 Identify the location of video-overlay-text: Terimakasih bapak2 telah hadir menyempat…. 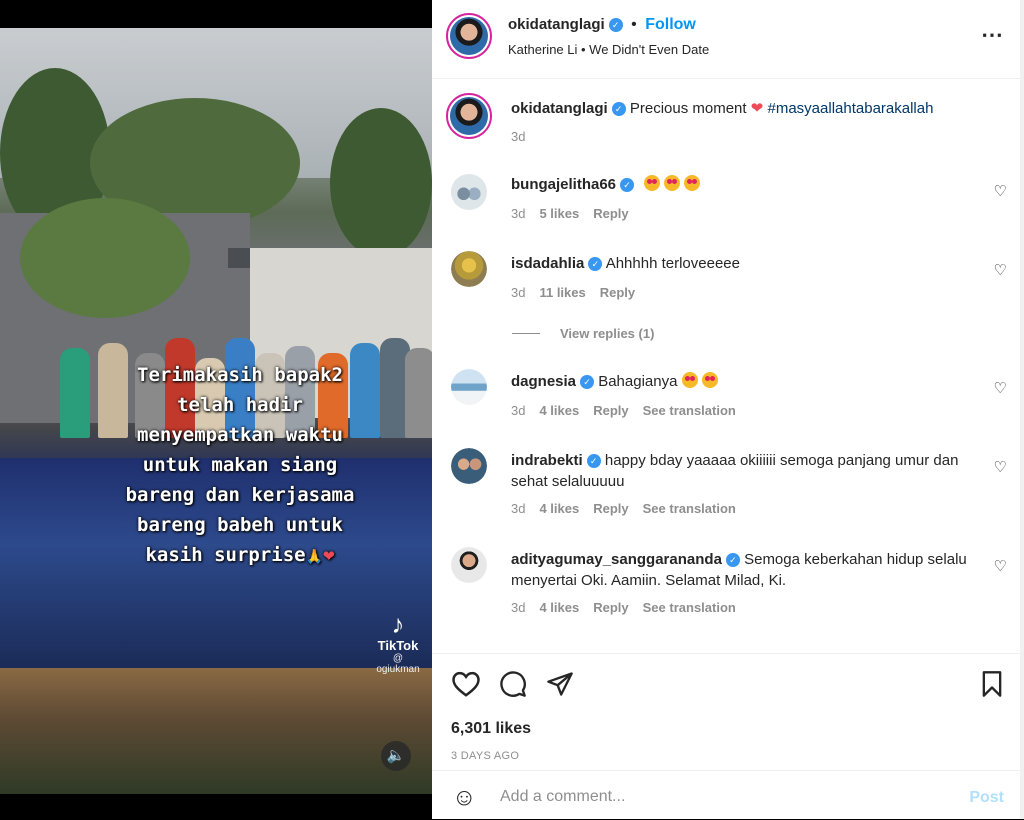
(240, 466).